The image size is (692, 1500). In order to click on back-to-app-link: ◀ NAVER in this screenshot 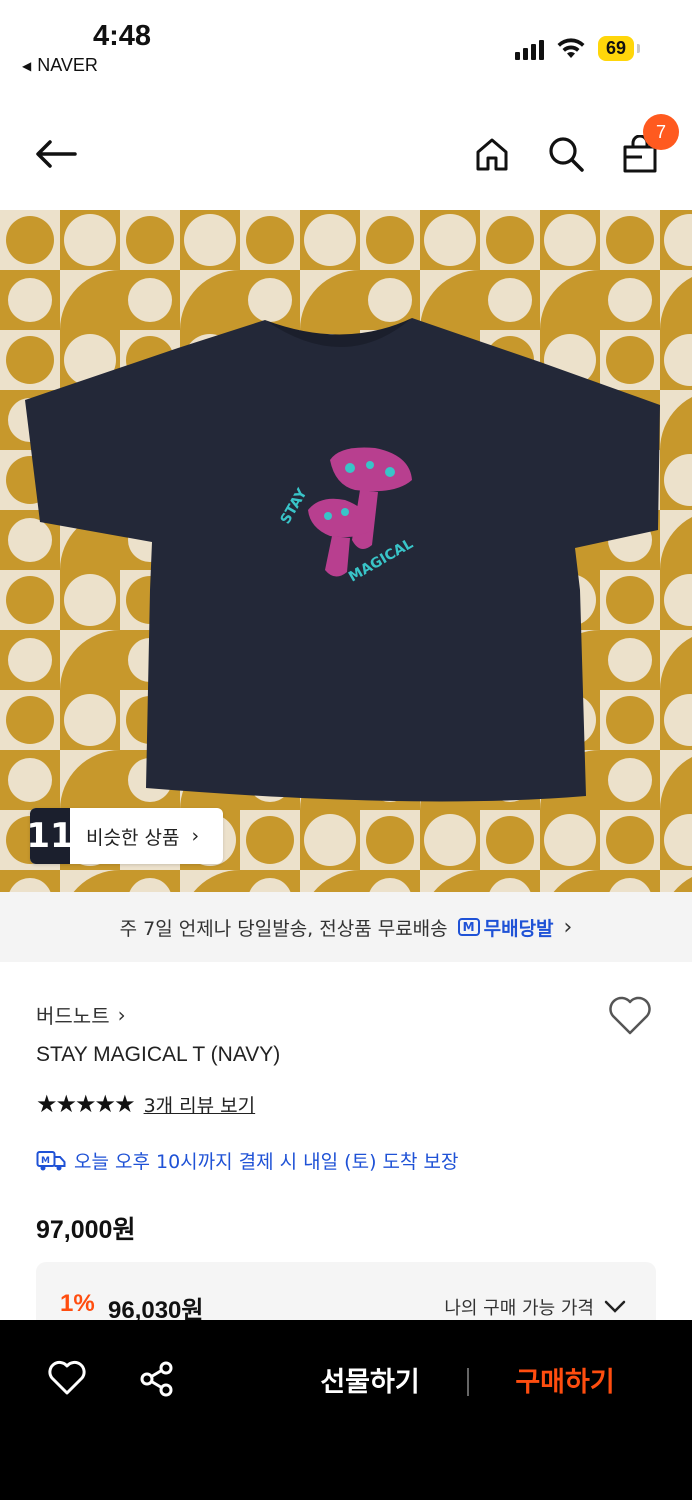, I will do `click(60, 65)`.